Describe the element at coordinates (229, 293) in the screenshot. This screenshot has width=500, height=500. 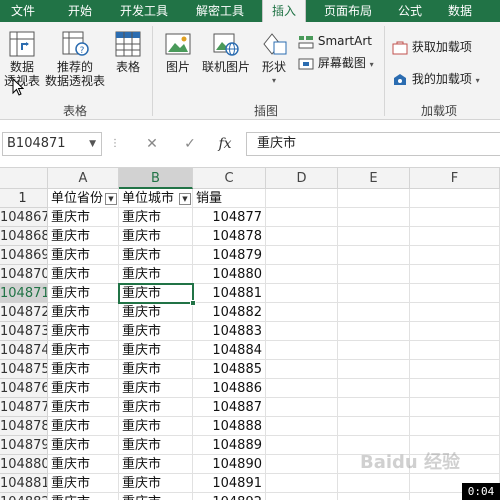
I see `cell-sales: 104881` at that location.